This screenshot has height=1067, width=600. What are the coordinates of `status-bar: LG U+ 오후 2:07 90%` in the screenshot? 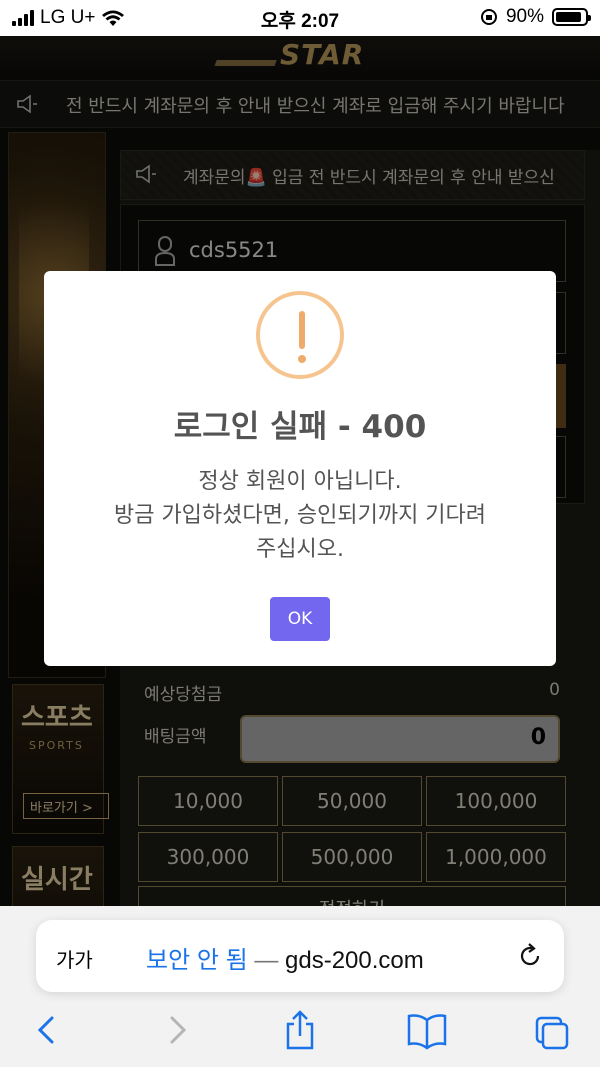 It's located at (300, 18).